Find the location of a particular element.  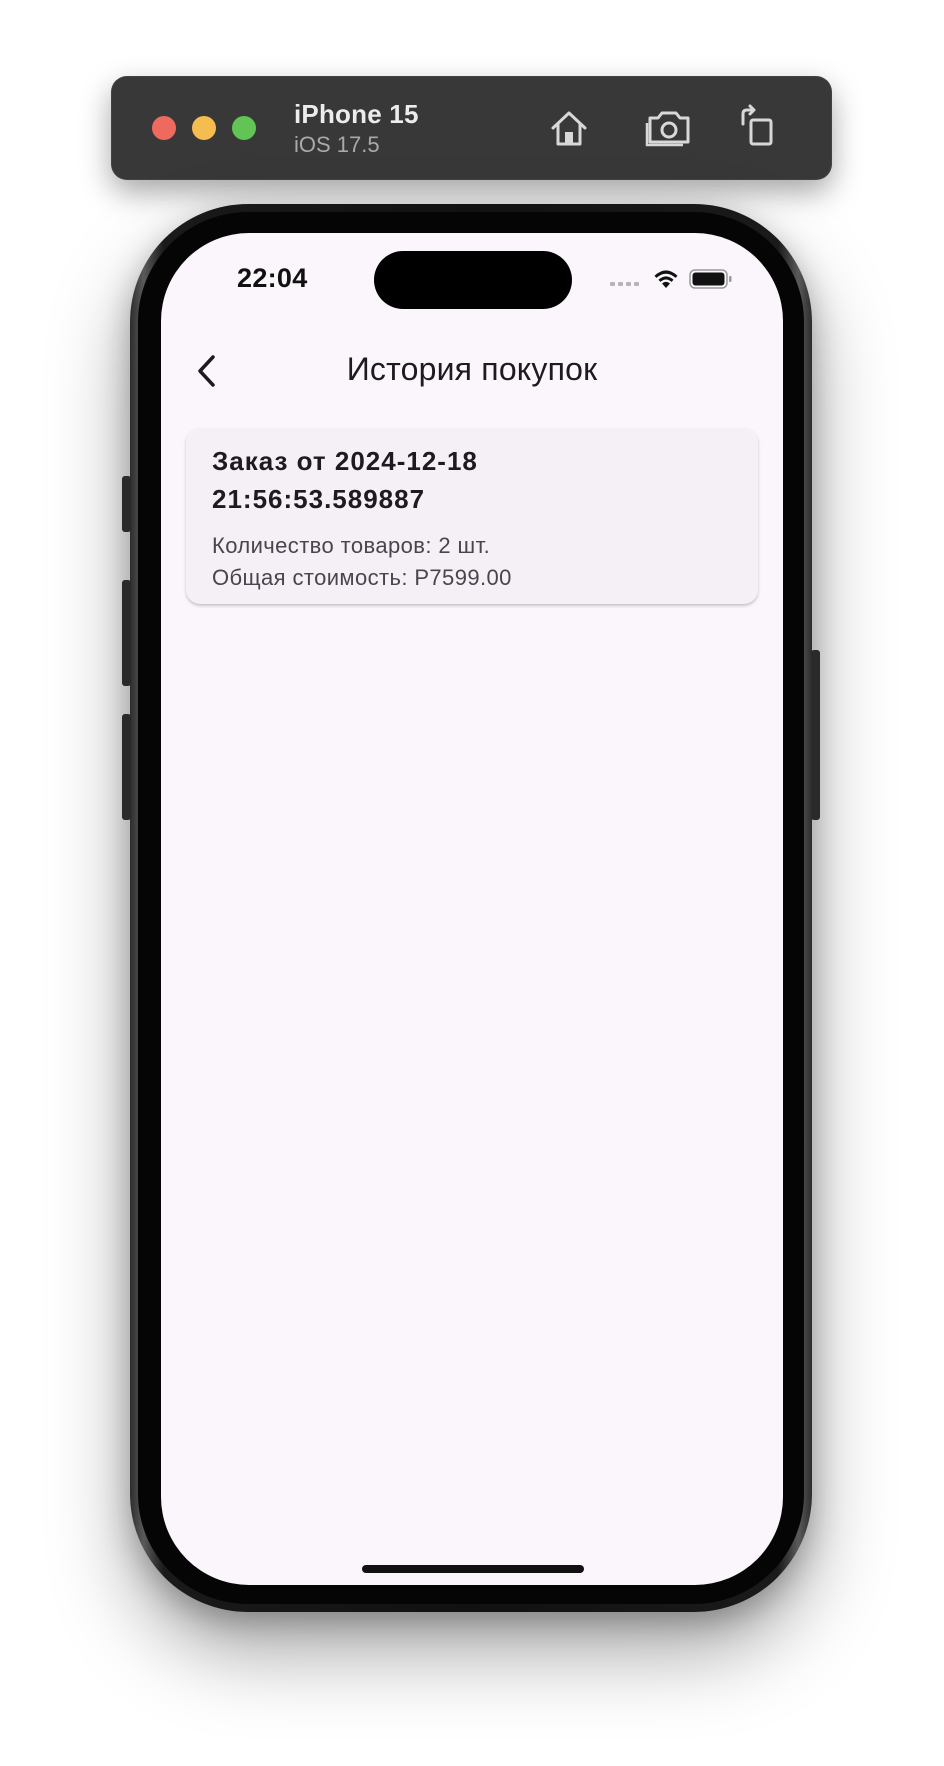

volume-up-button is located at coordinates (126, 633).